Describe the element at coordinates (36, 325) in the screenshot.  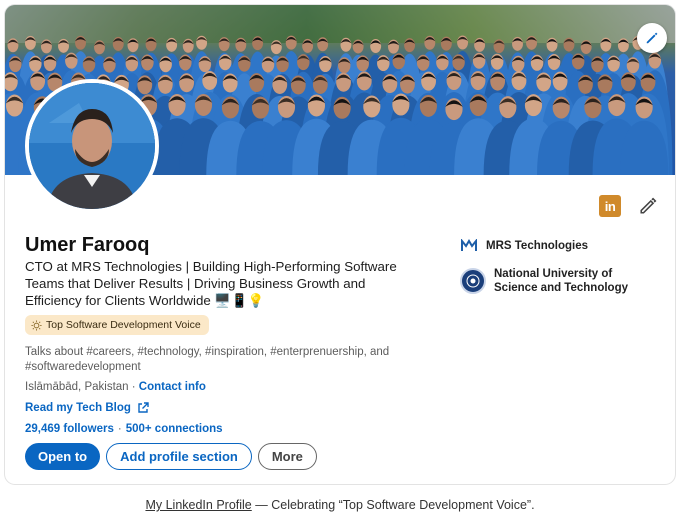
I see `sun-icon` at that location.